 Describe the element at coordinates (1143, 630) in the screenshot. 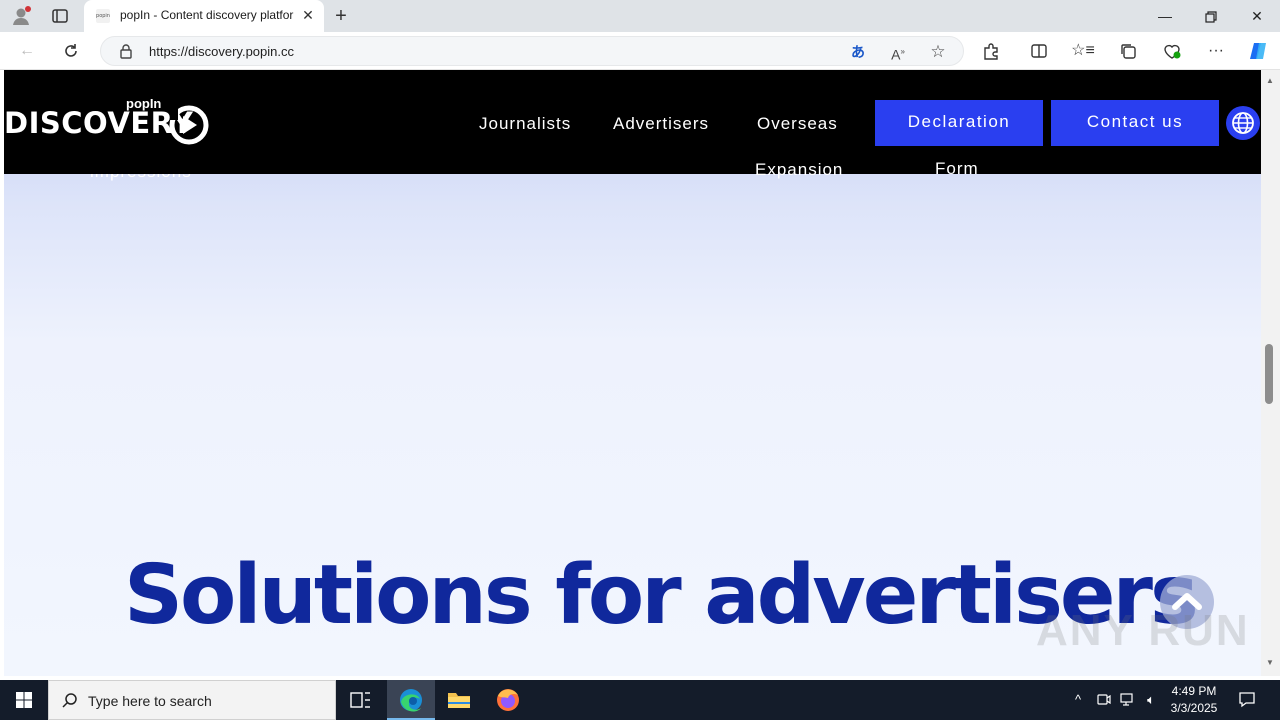

I see `anyrun-watermark: ANY RUN` at that location.